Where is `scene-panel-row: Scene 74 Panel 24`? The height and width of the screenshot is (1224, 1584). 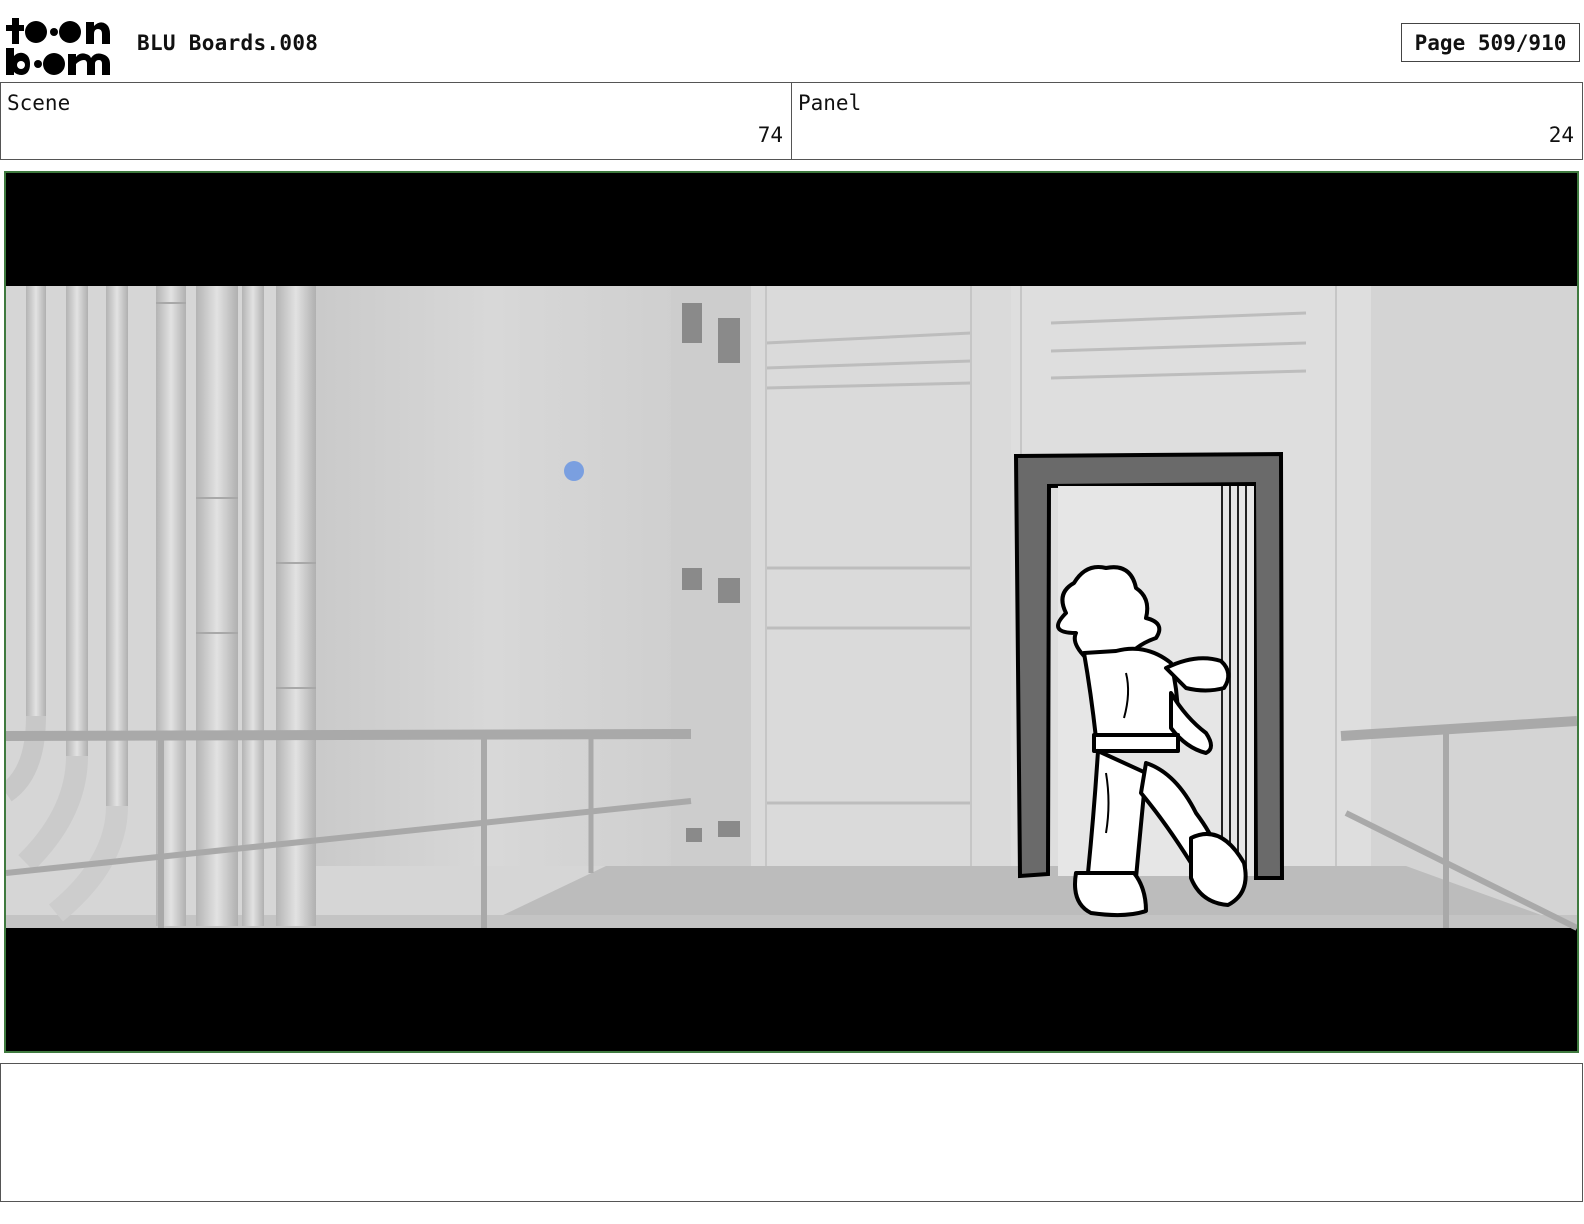 scene-panel-row: Scene 74 Panel 24 is located at coordinates (791, 121).